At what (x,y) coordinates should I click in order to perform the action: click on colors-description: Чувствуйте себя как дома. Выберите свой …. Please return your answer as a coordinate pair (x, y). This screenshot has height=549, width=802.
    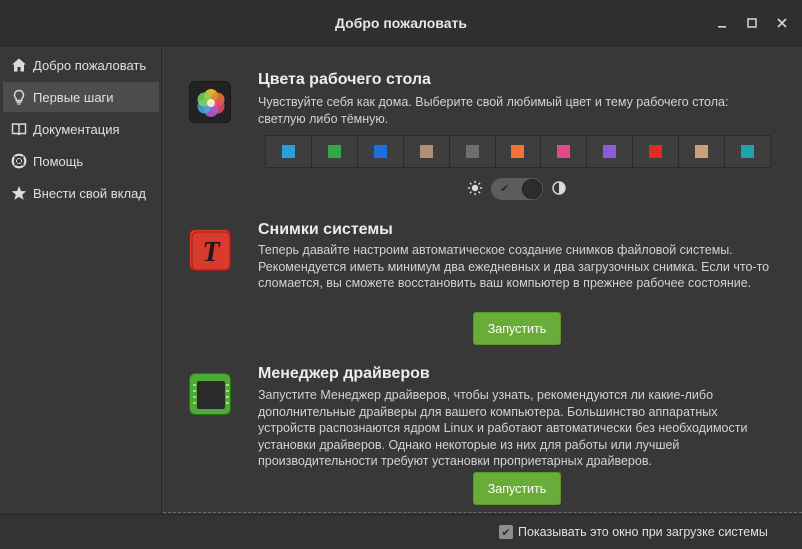
    Looking at the image, I should click on (493, 110).